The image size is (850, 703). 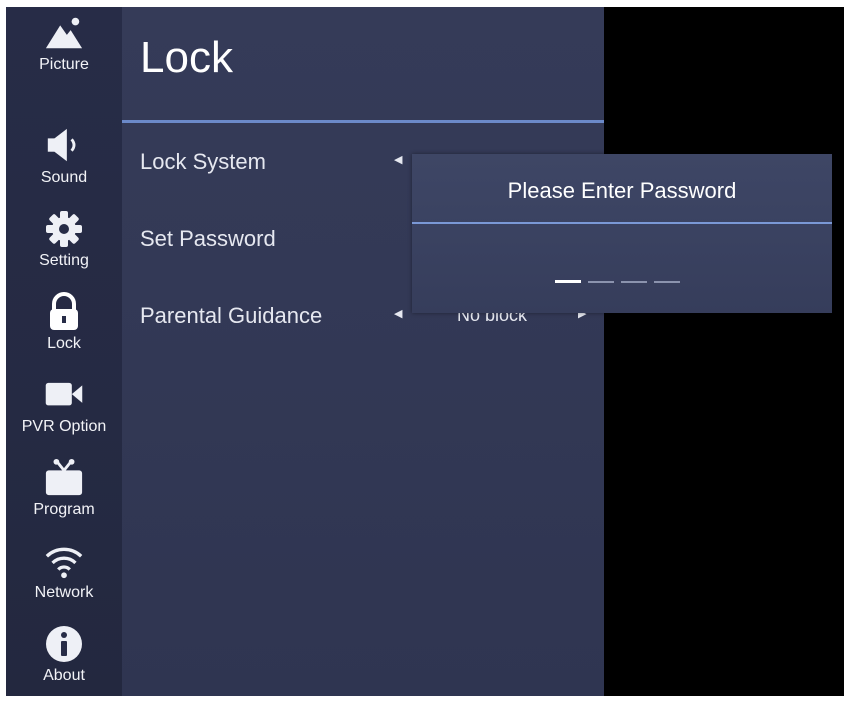 I want to click on wifi-icon, so click(x=64, y=561).